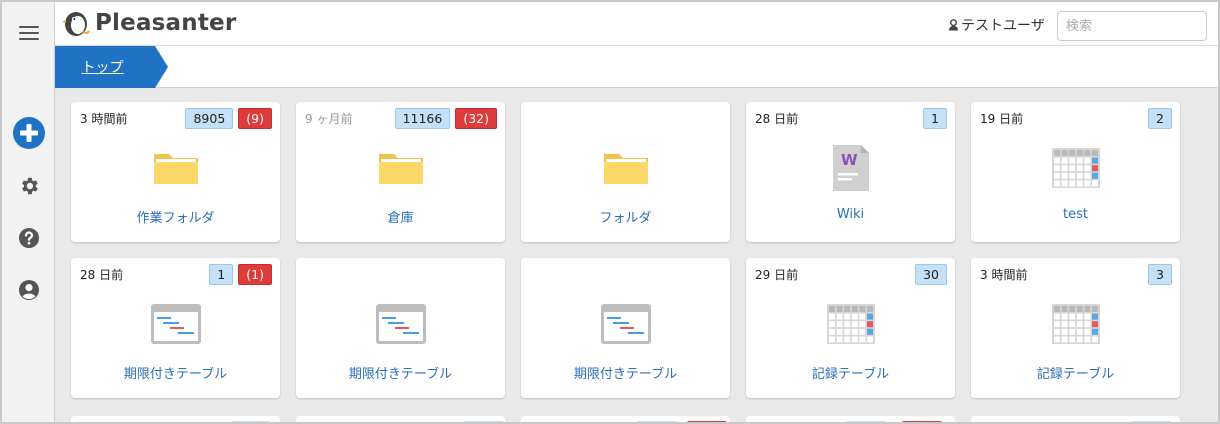 This screenshot has height=424, width=1220. What do you see at coordinates (175, 216) in the screenshot?
I see `site-title: 作業フォルダ` at bounding box center [175, 216].